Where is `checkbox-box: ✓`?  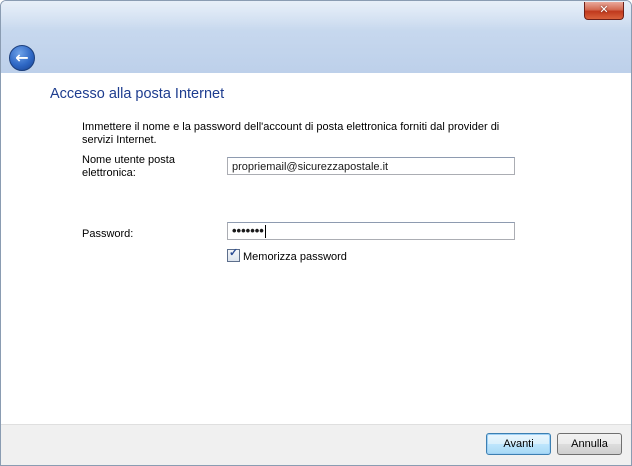
checkbox-box: ✓ is located at coordinates (233, 254).